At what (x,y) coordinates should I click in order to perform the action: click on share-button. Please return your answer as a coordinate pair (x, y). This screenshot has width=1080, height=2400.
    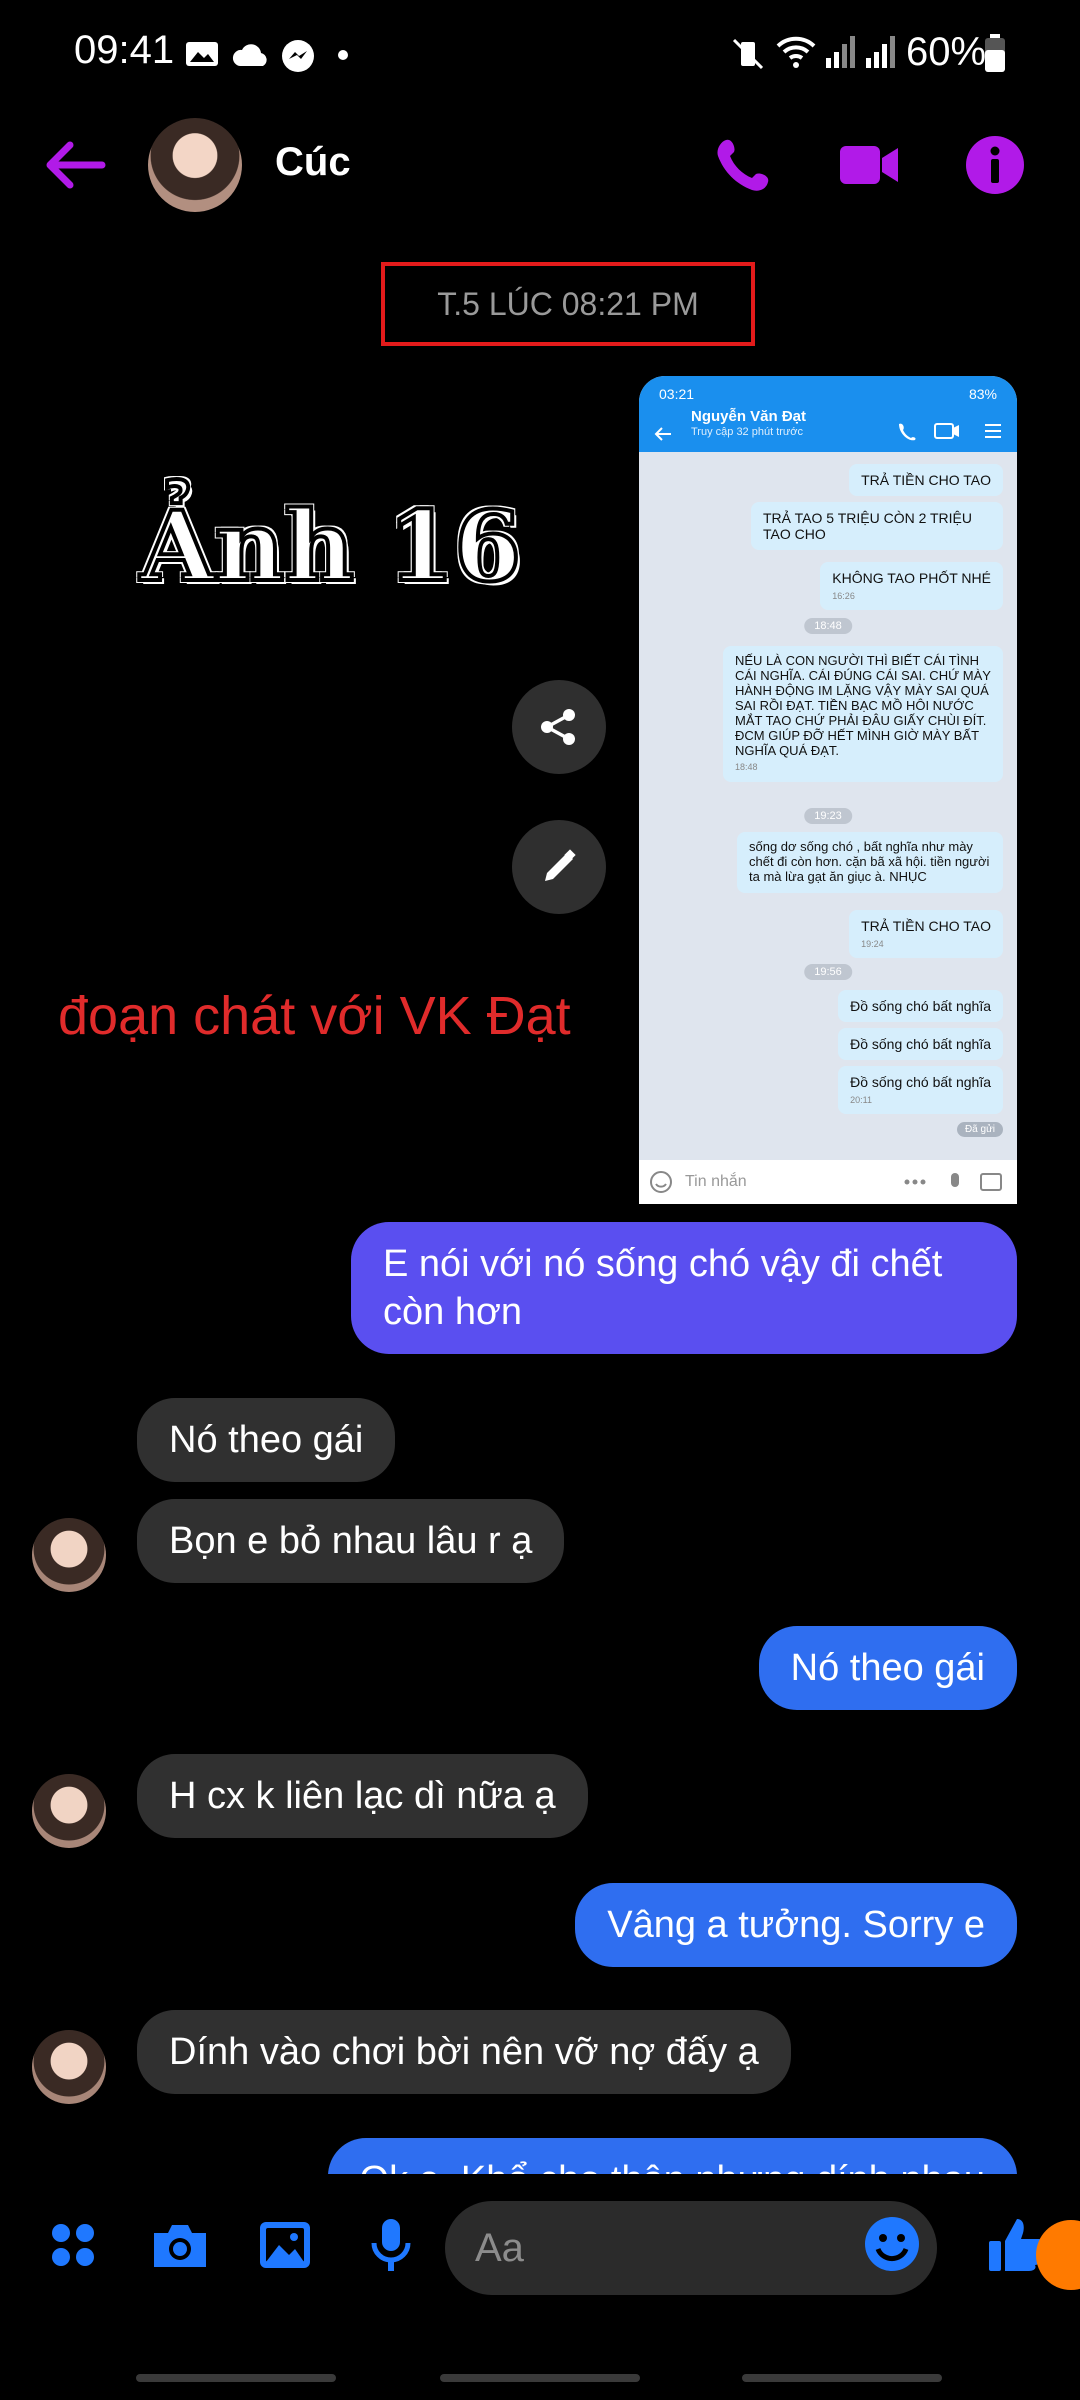
    Looking at the image, I should click on (559, 727).